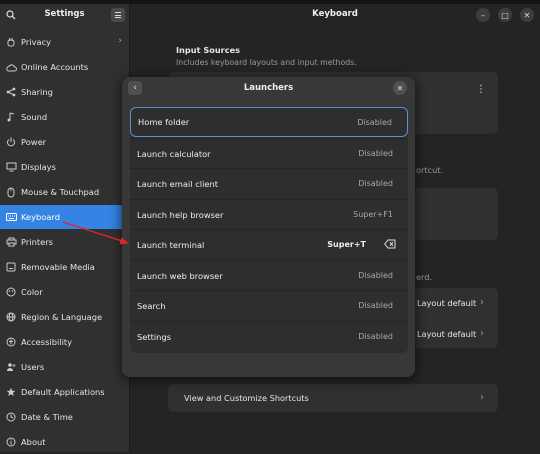  Describe the element at coordinates (430, 170) in the screenshot. I see `shortcut-fragment-text: ortcut.` at that location.